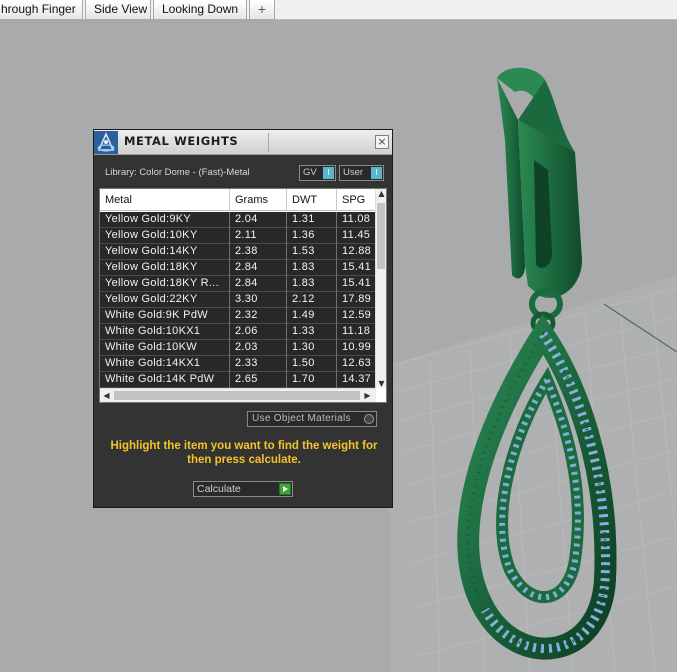  I want to click on cell-spg: 10.99, so click(357, 347).